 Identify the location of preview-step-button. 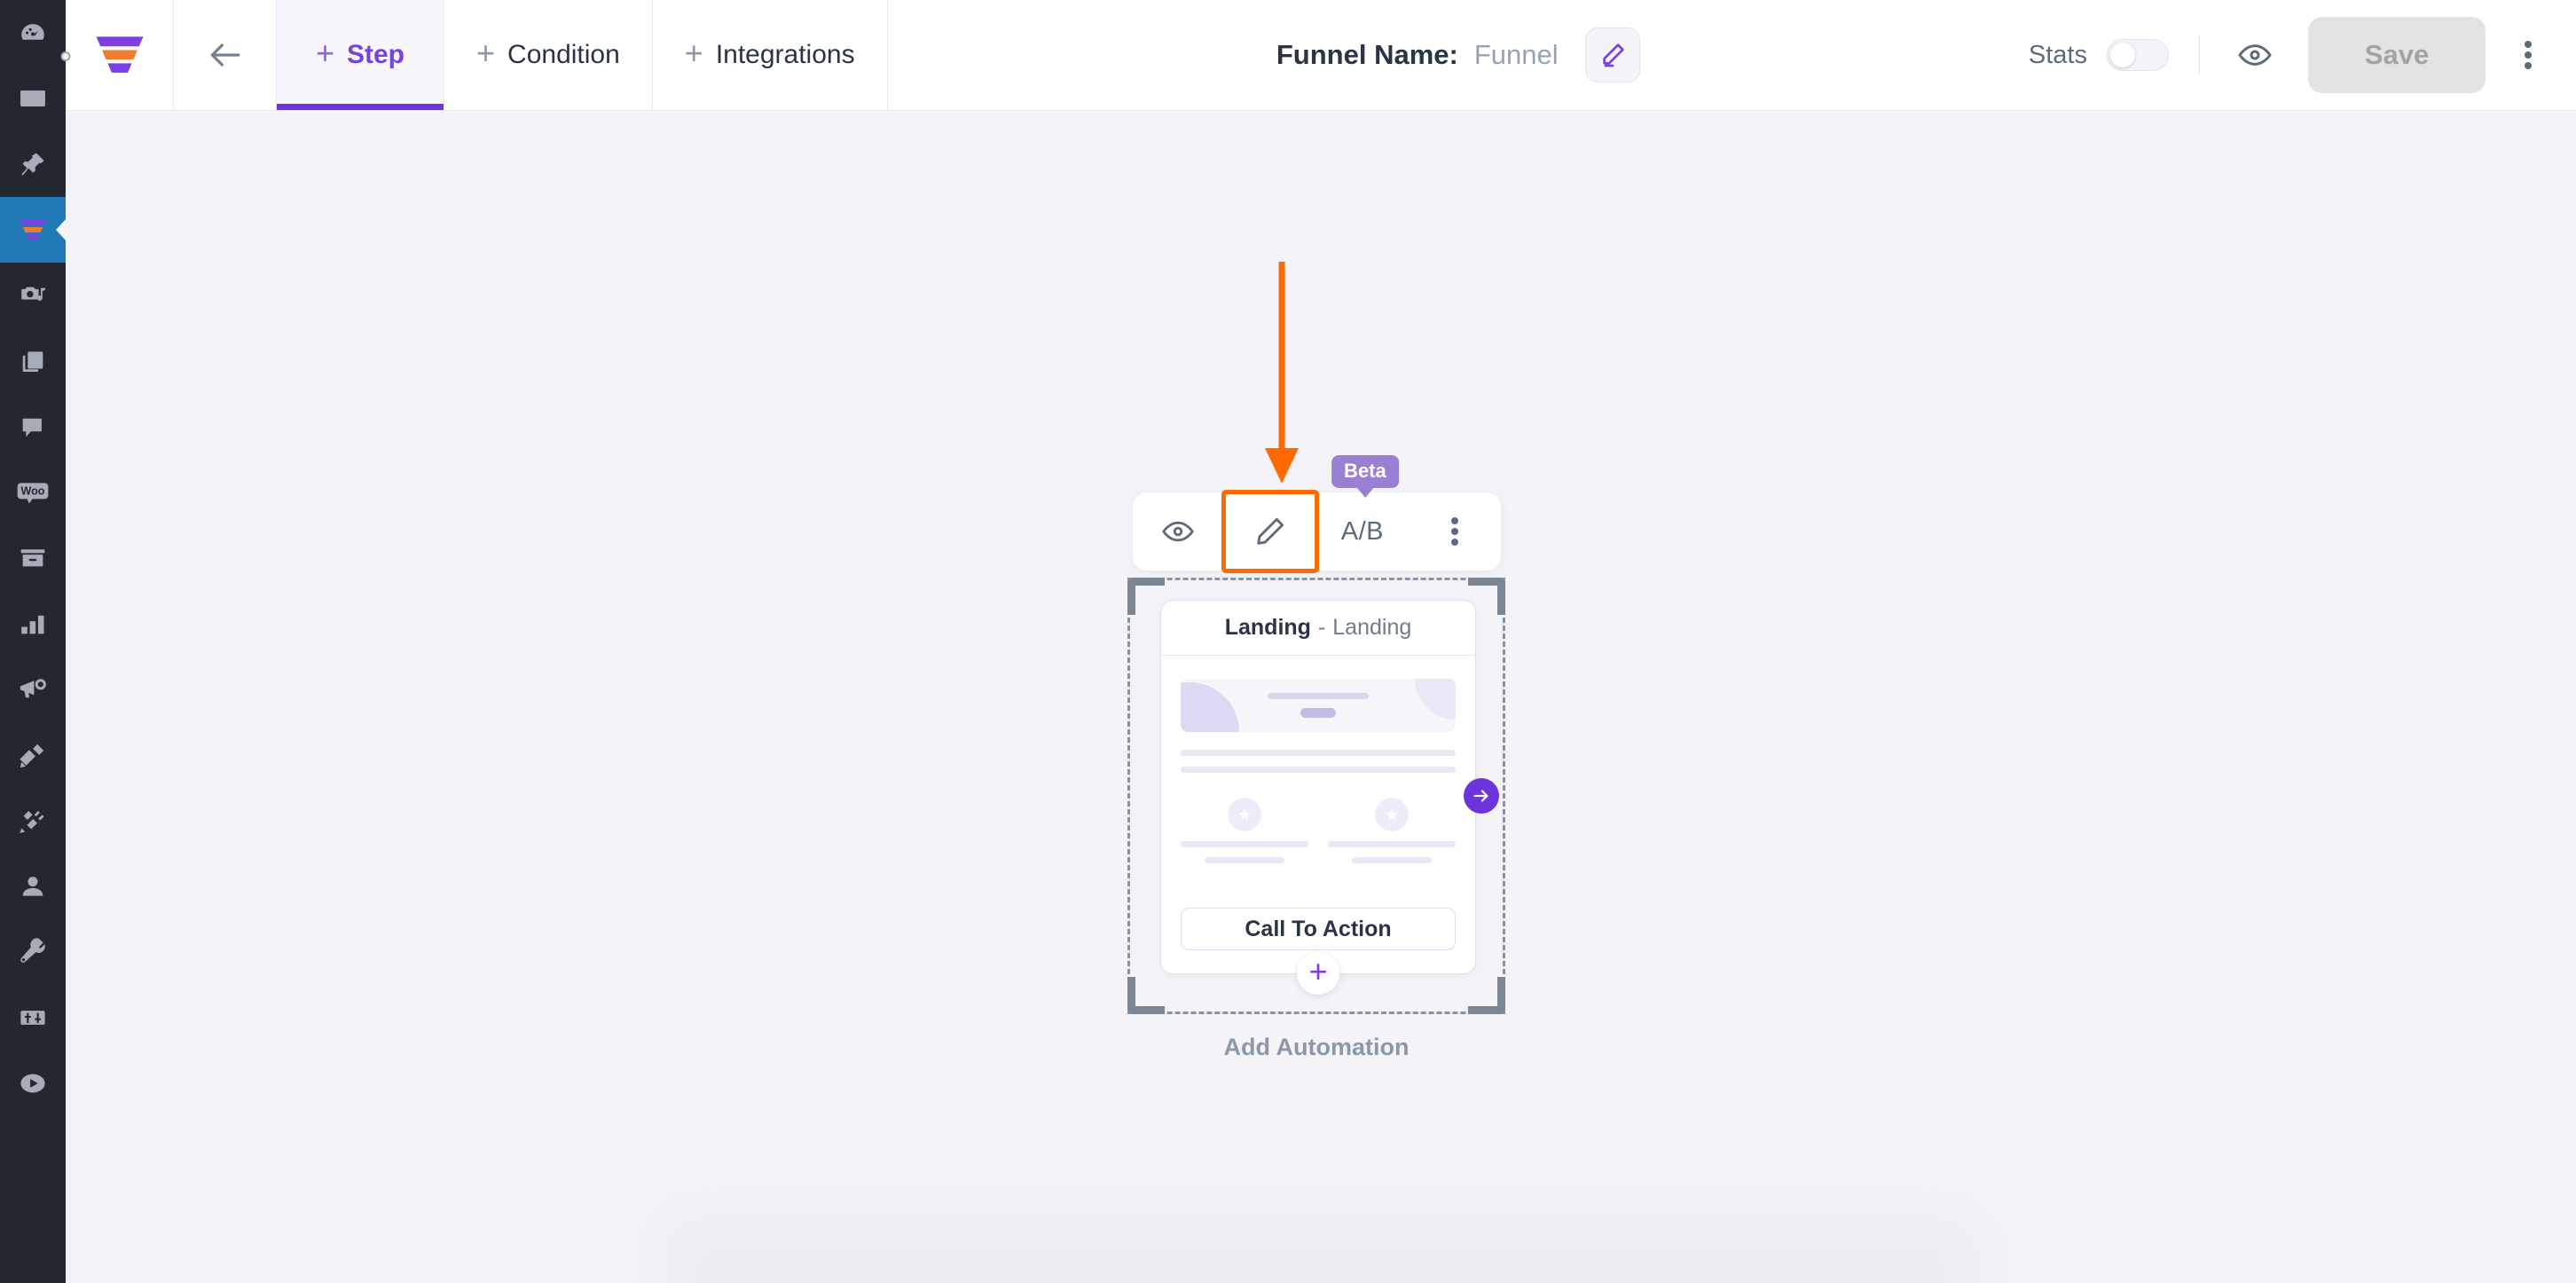
(1179, 531).